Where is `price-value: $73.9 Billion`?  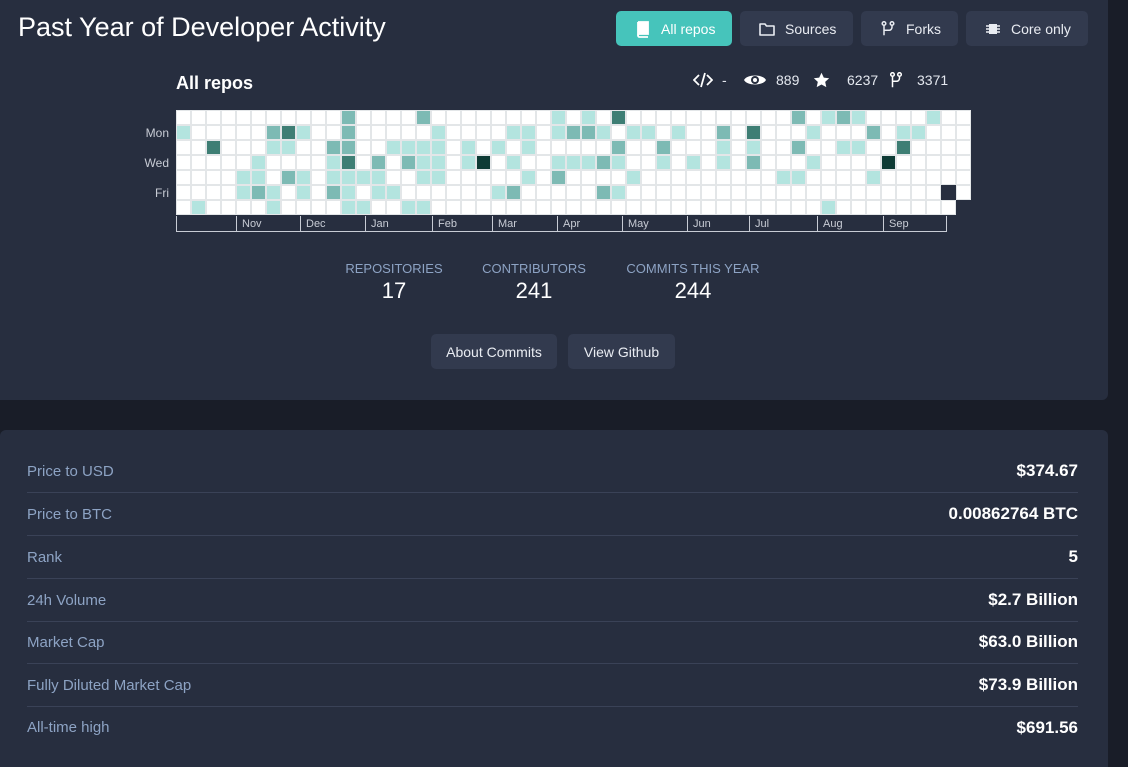
price-value: $73.9 Billion is located at coordinates (1028, 684).